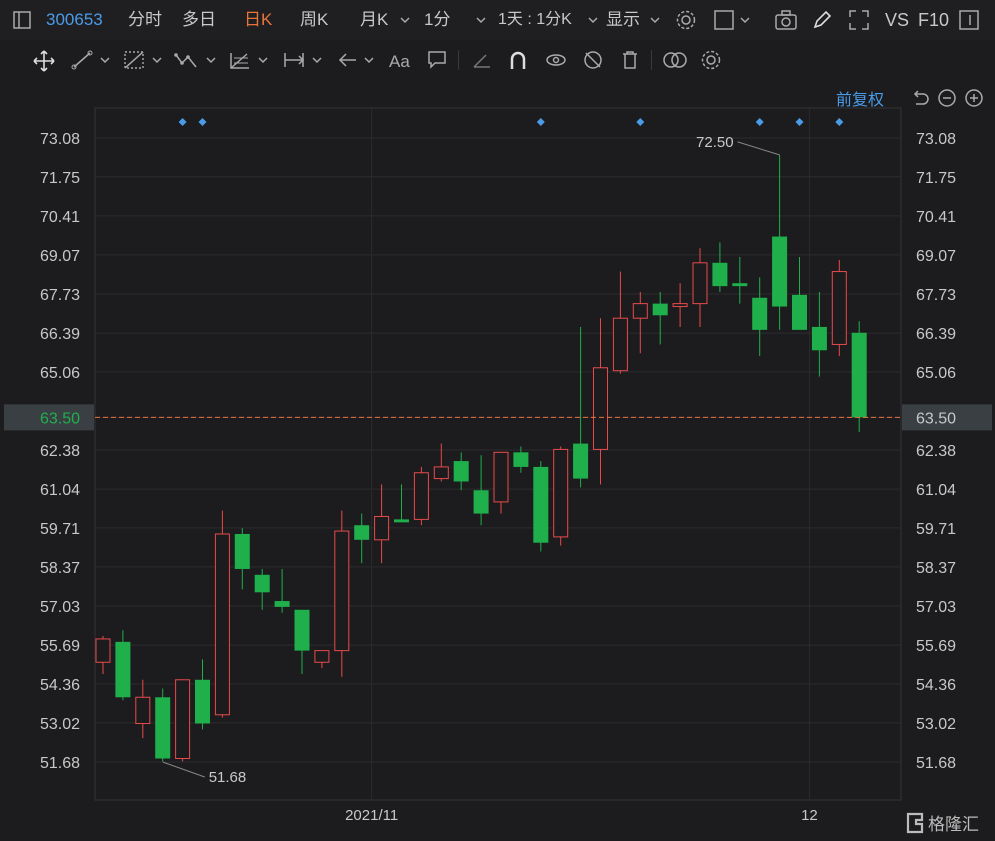 This screenshot has width=995, height=841. I want to click on vs-button: VS, so click(897, 20).